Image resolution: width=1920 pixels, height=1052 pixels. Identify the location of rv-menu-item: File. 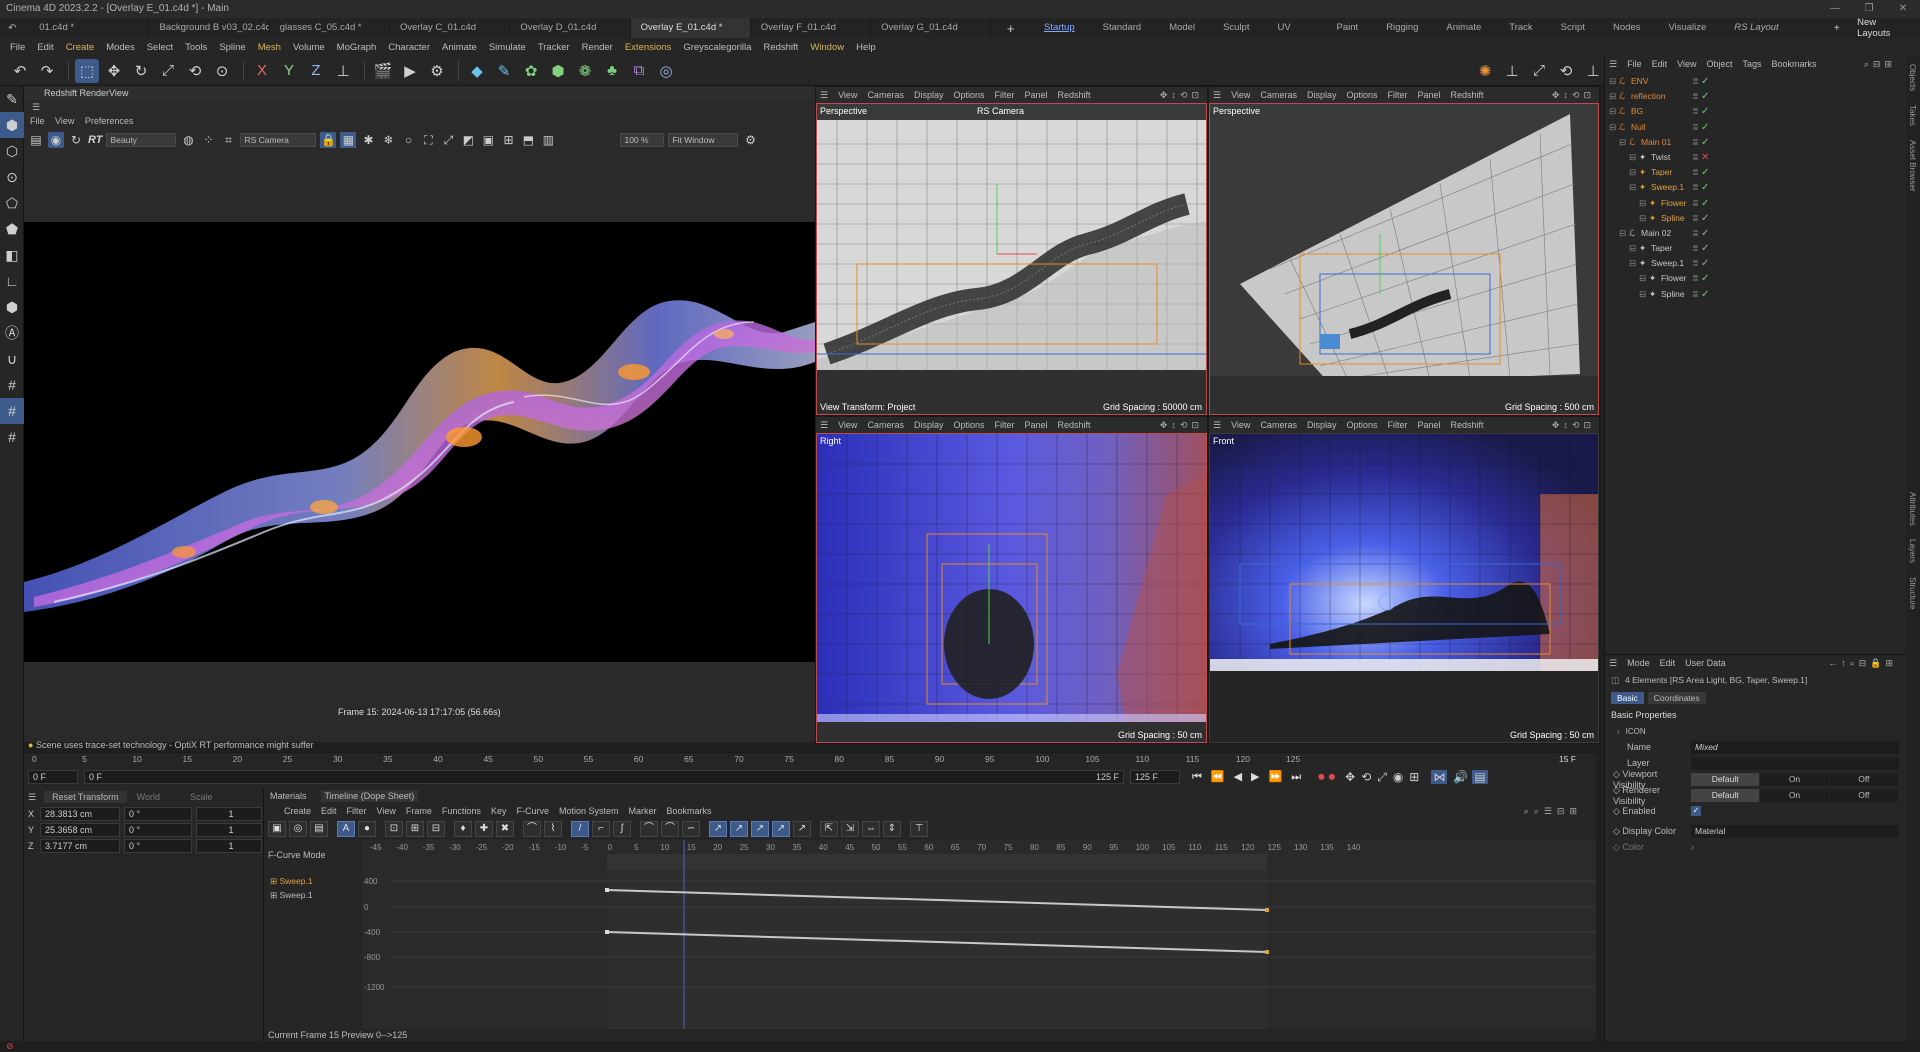
(37, 121).